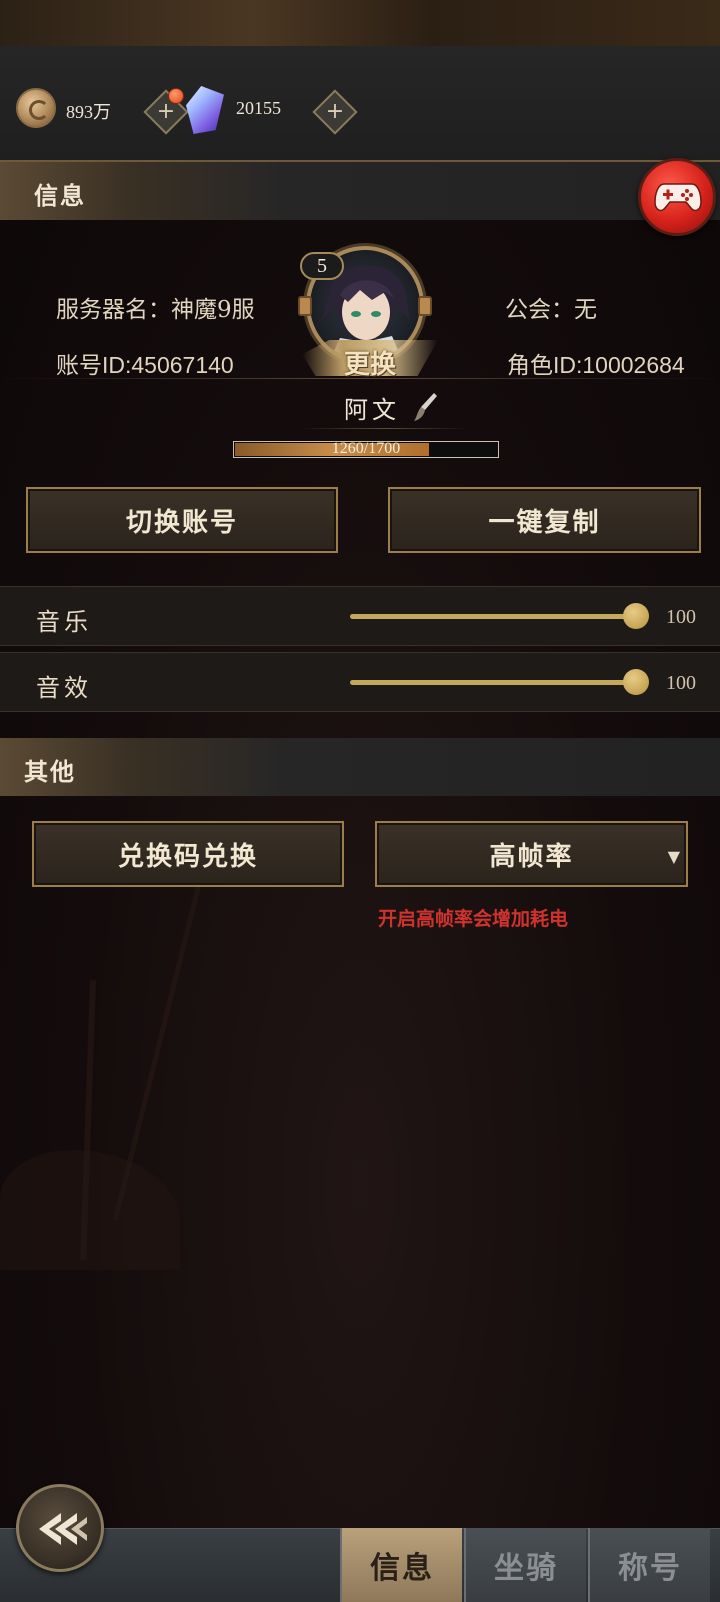  I want to click on chevron-down-icon: ▼, so click(673, 856).